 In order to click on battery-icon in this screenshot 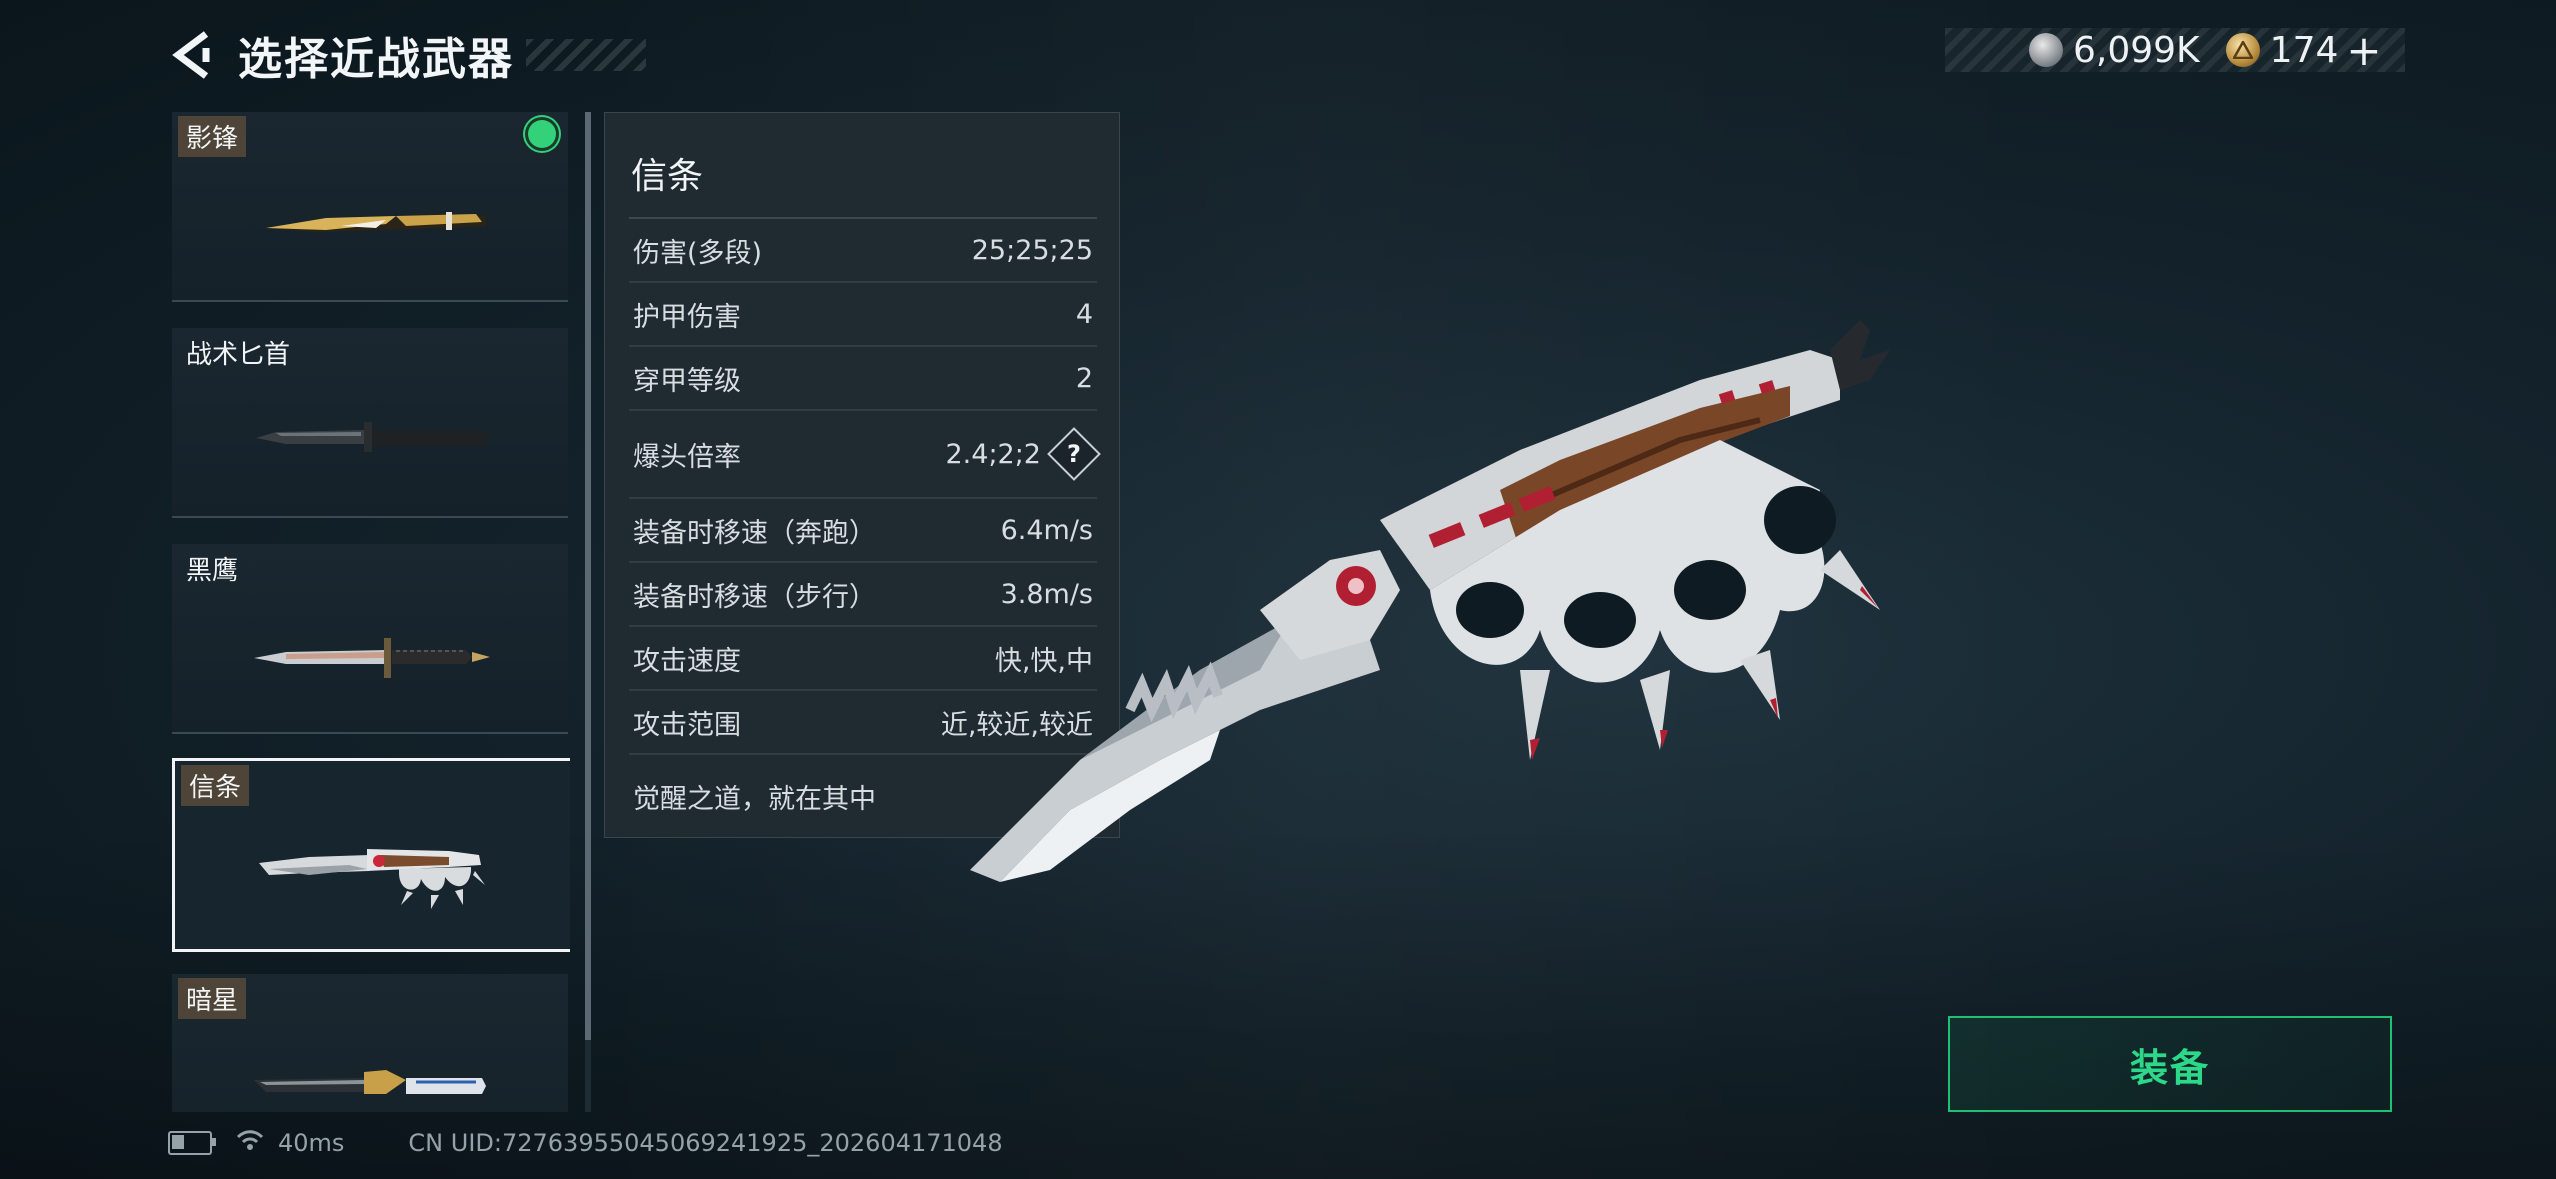, I will do `click(192, 1143)`.